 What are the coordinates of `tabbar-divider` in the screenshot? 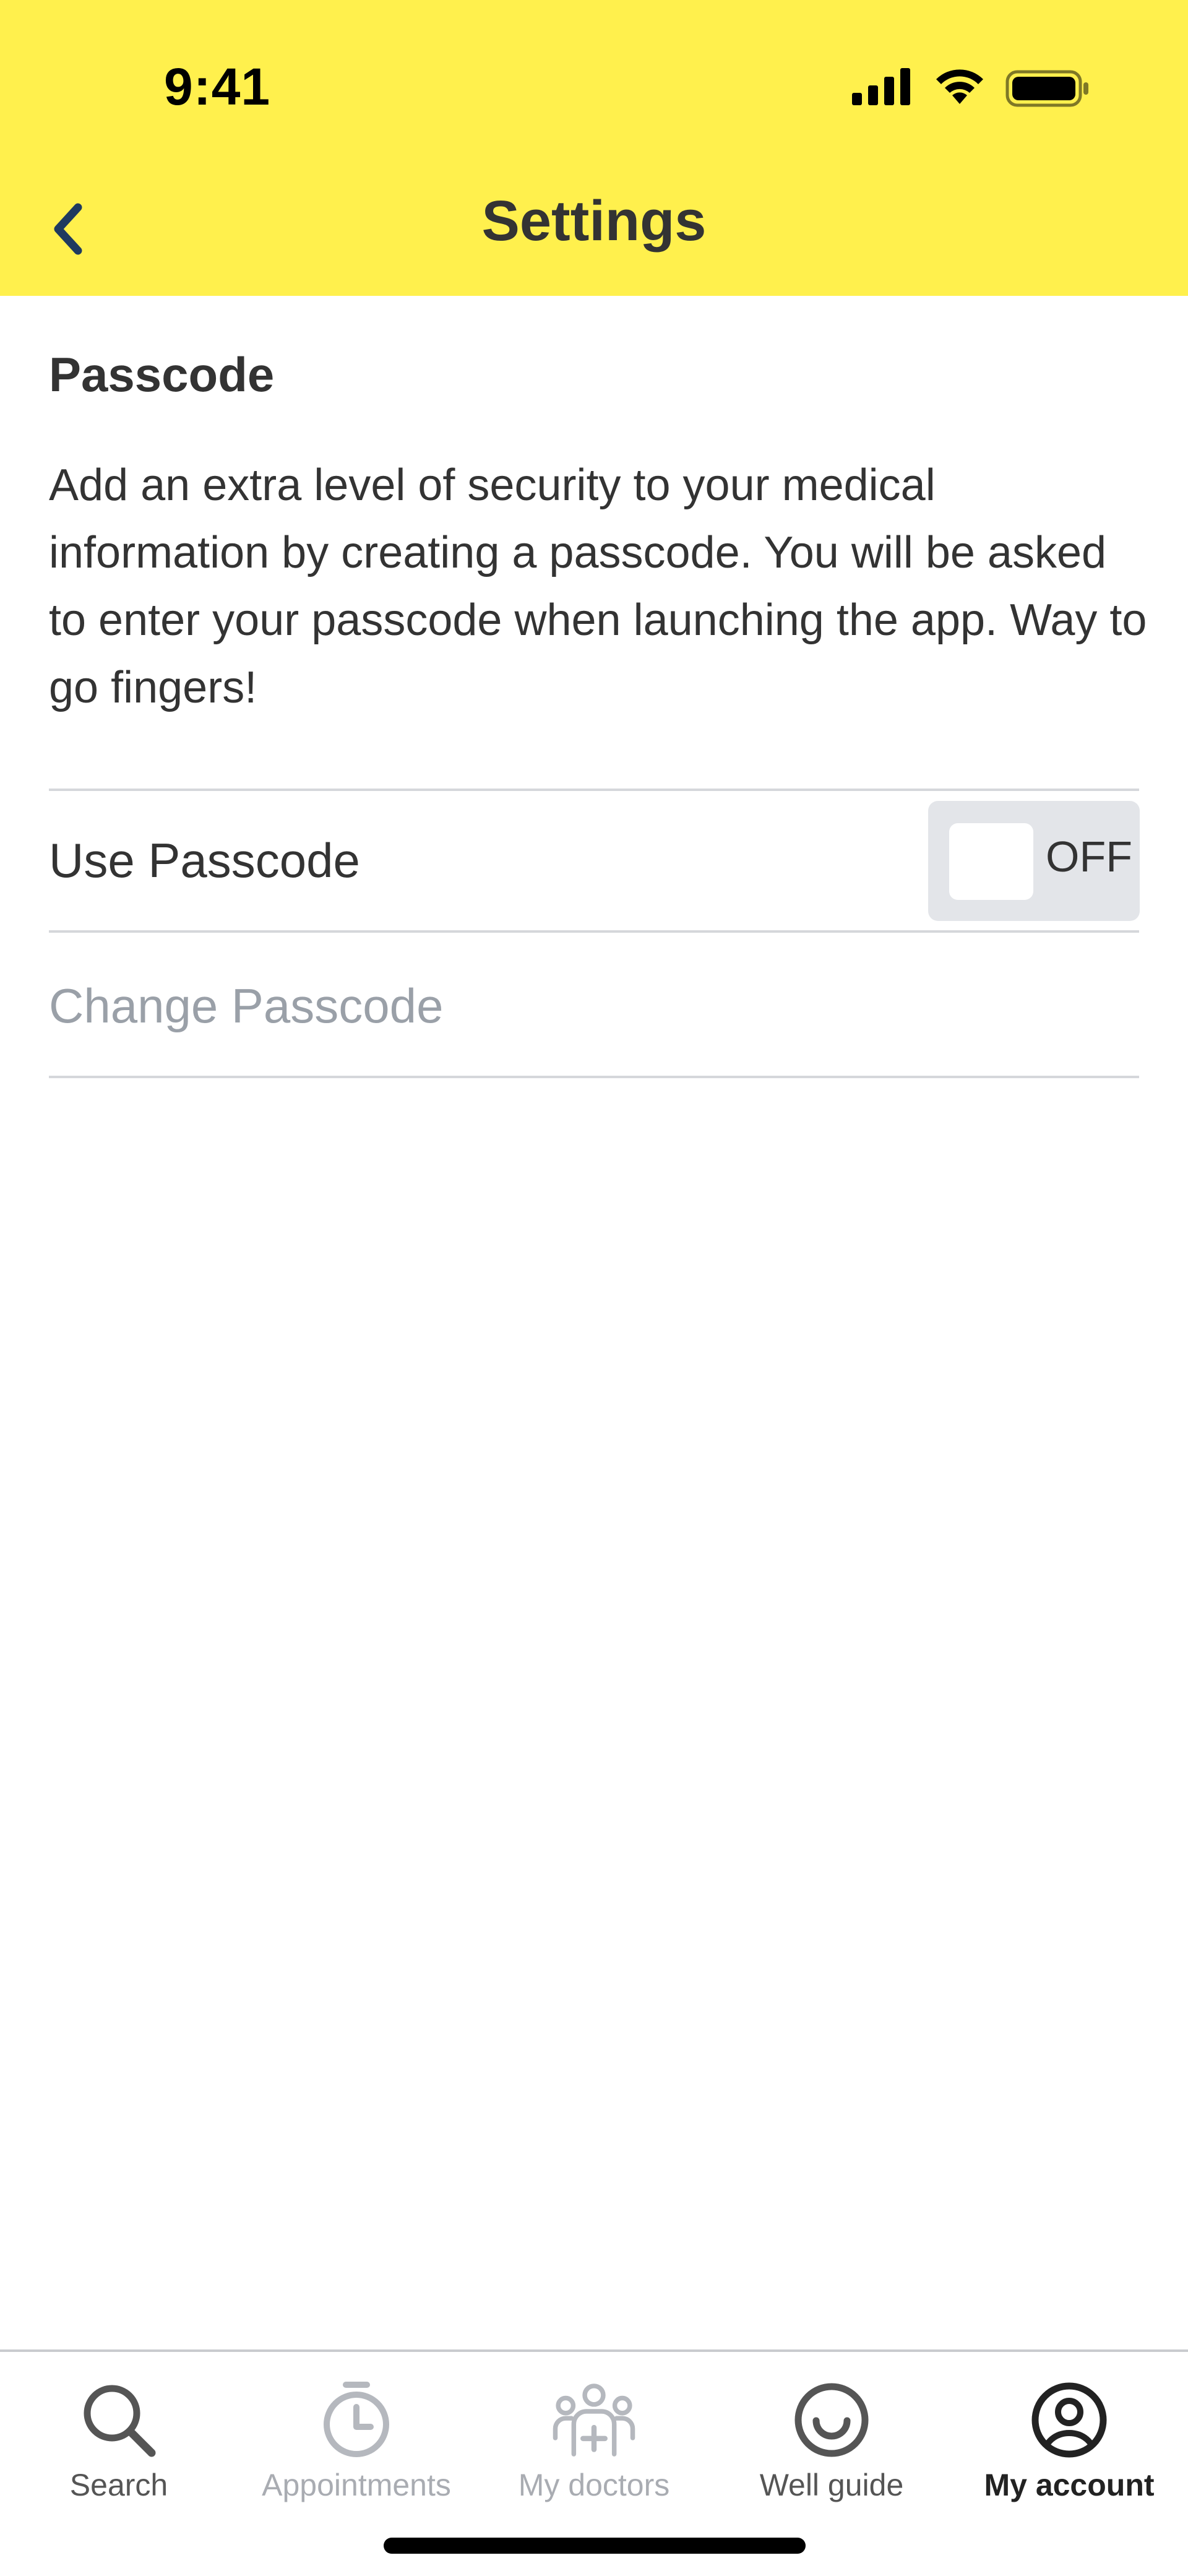 It's located at (594, 2350).